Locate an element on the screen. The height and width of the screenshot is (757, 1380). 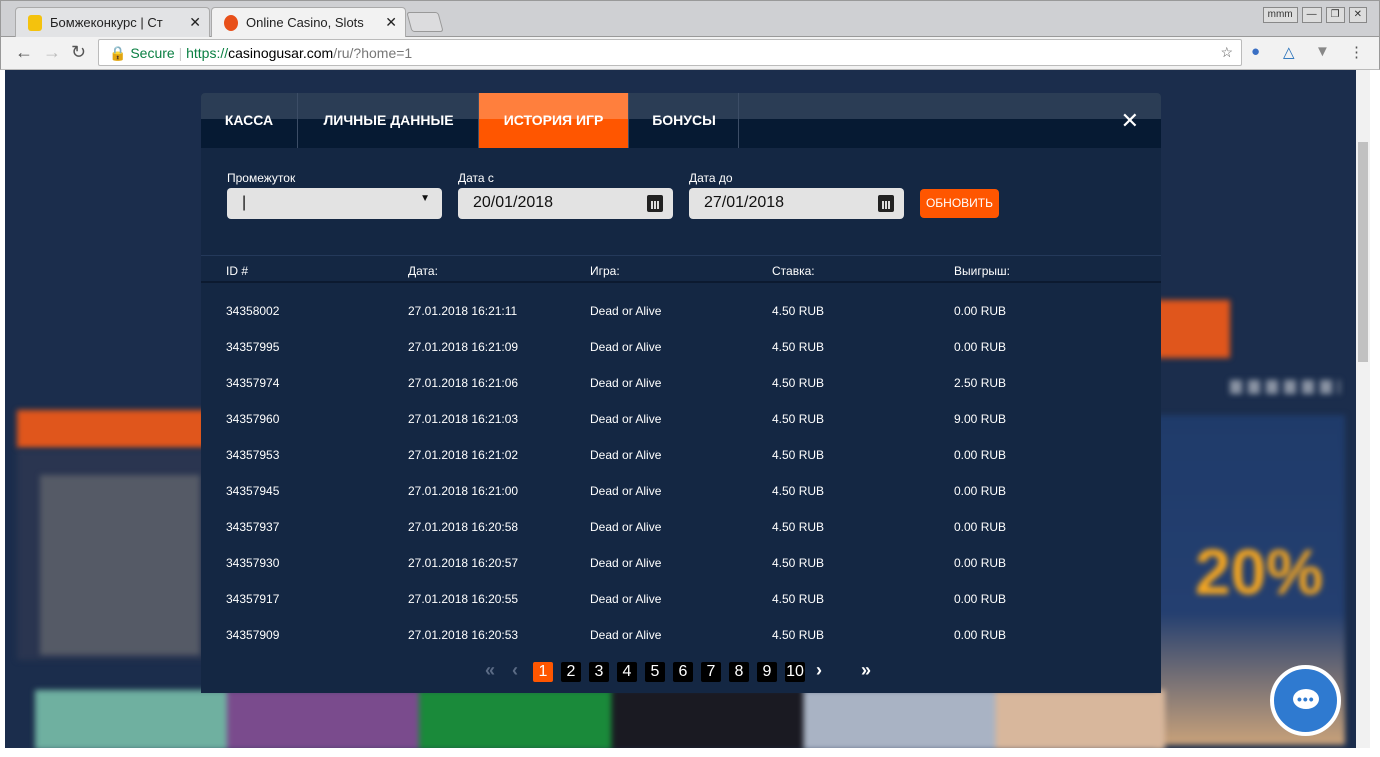
column-win: Выигрыш: is located at coordinates (982, 271).